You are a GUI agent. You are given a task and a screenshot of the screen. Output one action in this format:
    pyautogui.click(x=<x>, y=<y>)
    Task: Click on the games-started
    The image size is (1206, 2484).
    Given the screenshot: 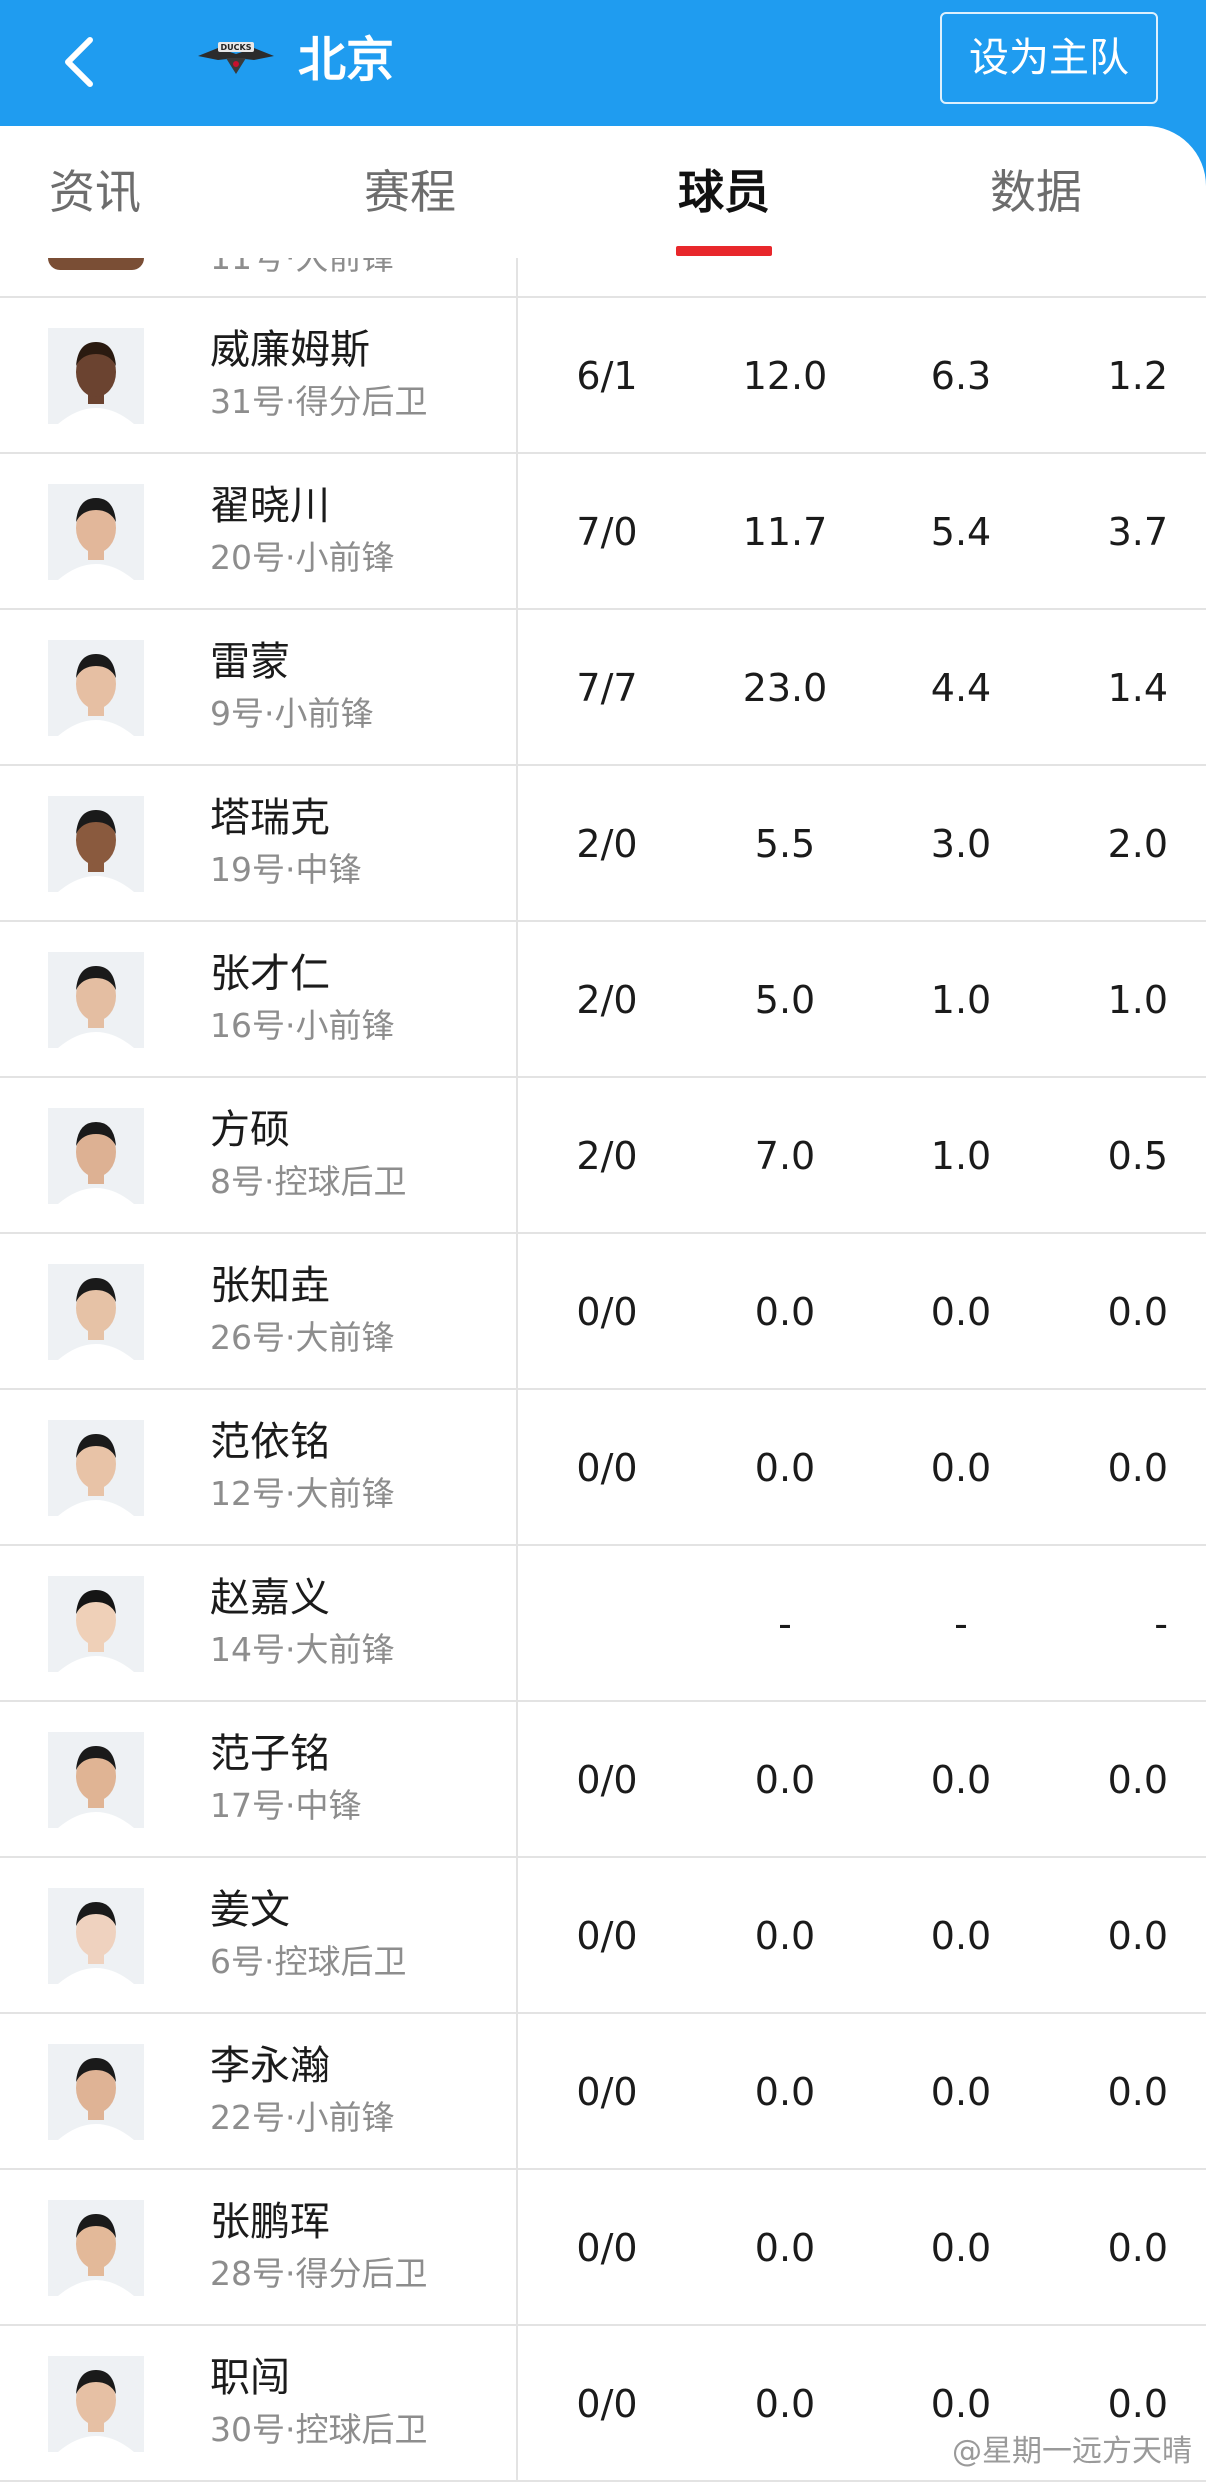 What is the action you would take?
    pyautogui.click(x=607, y=1624)
    